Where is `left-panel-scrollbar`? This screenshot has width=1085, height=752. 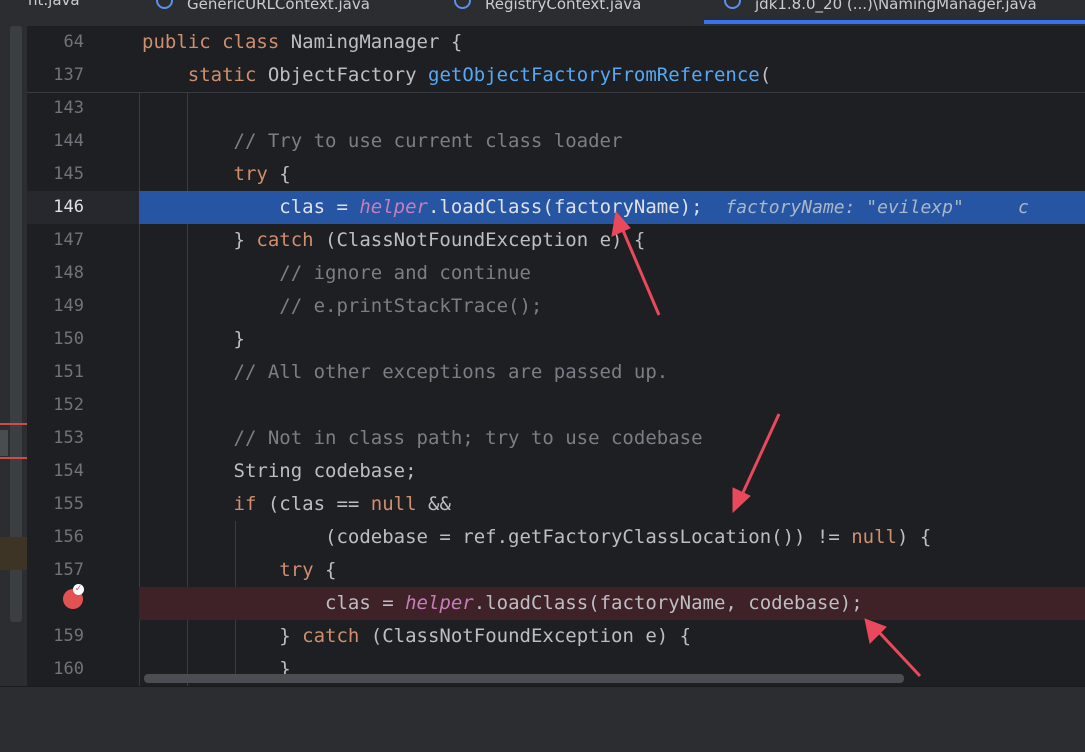 left-panel-scrollbar is located at coordinates (16, 324).